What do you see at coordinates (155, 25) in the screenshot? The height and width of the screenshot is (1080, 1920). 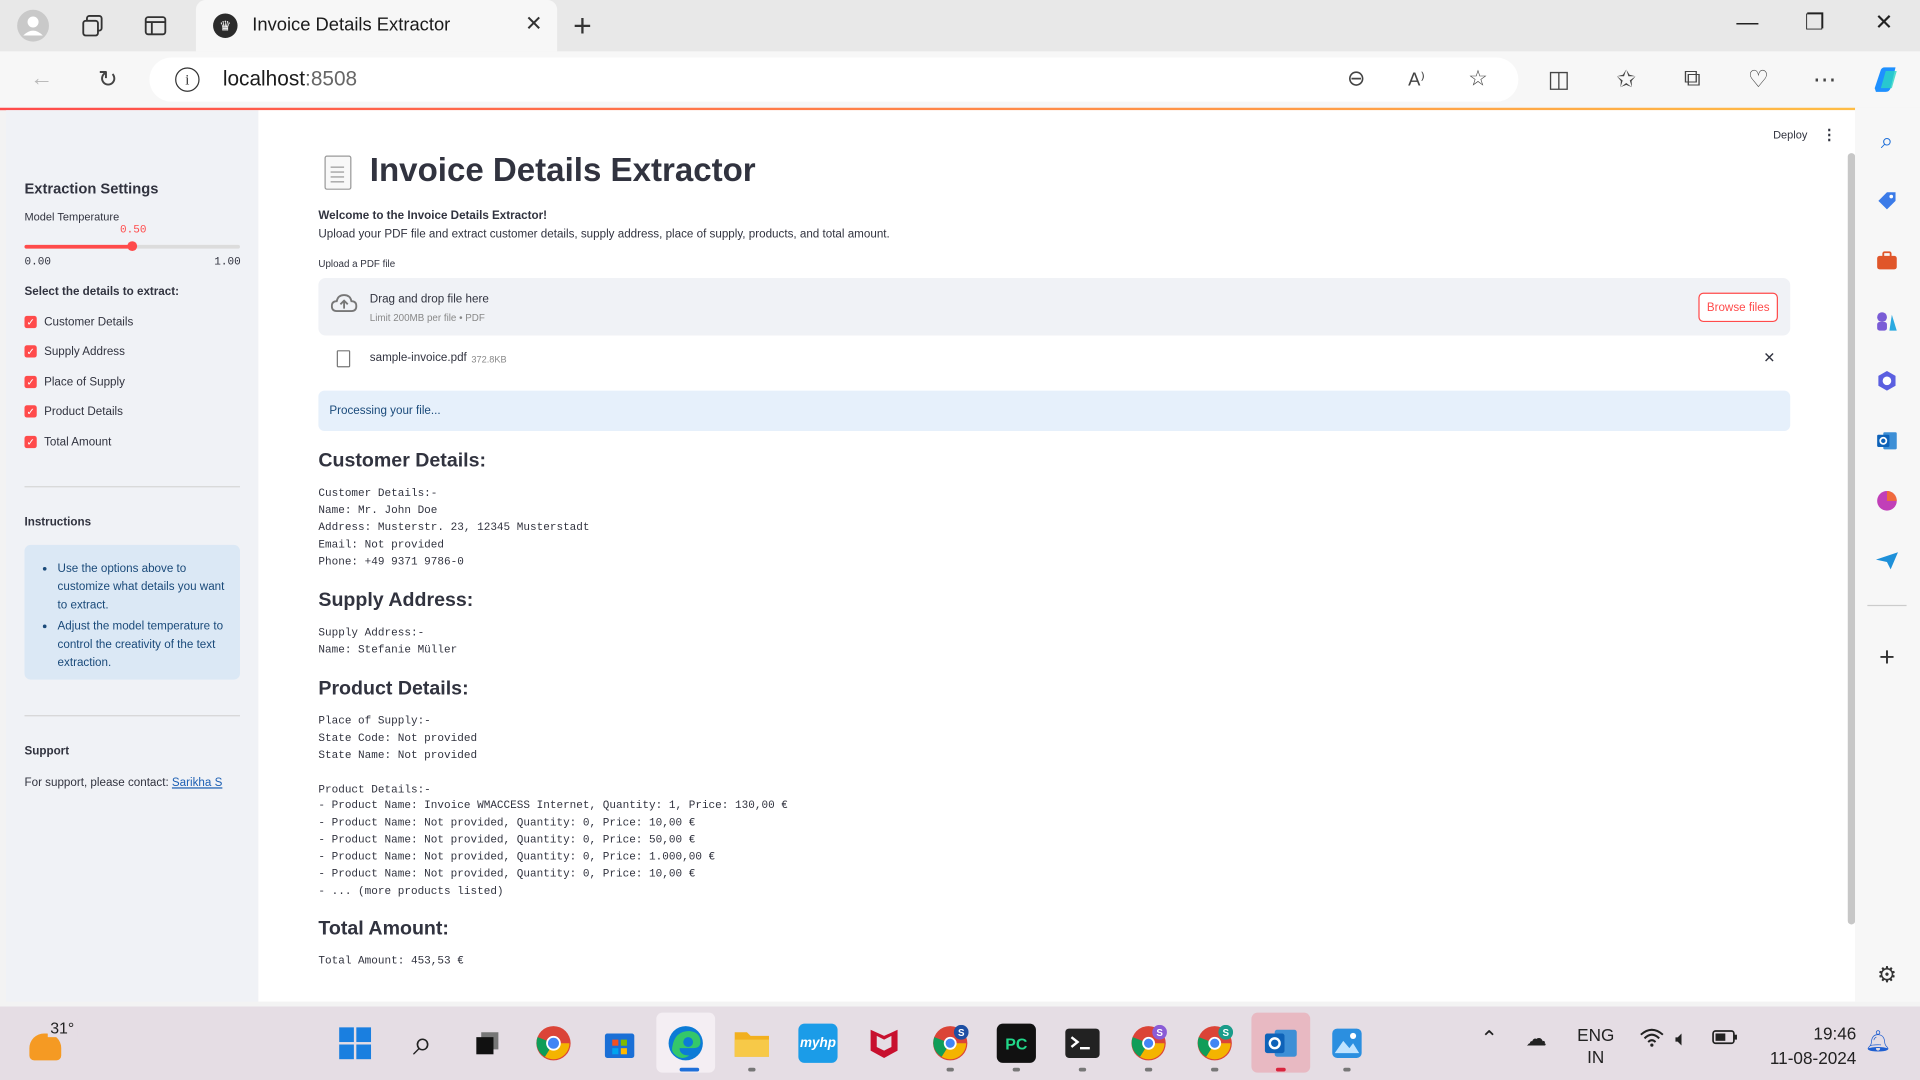 I see `tab-actions-icon` at bounding box center [155, 25].